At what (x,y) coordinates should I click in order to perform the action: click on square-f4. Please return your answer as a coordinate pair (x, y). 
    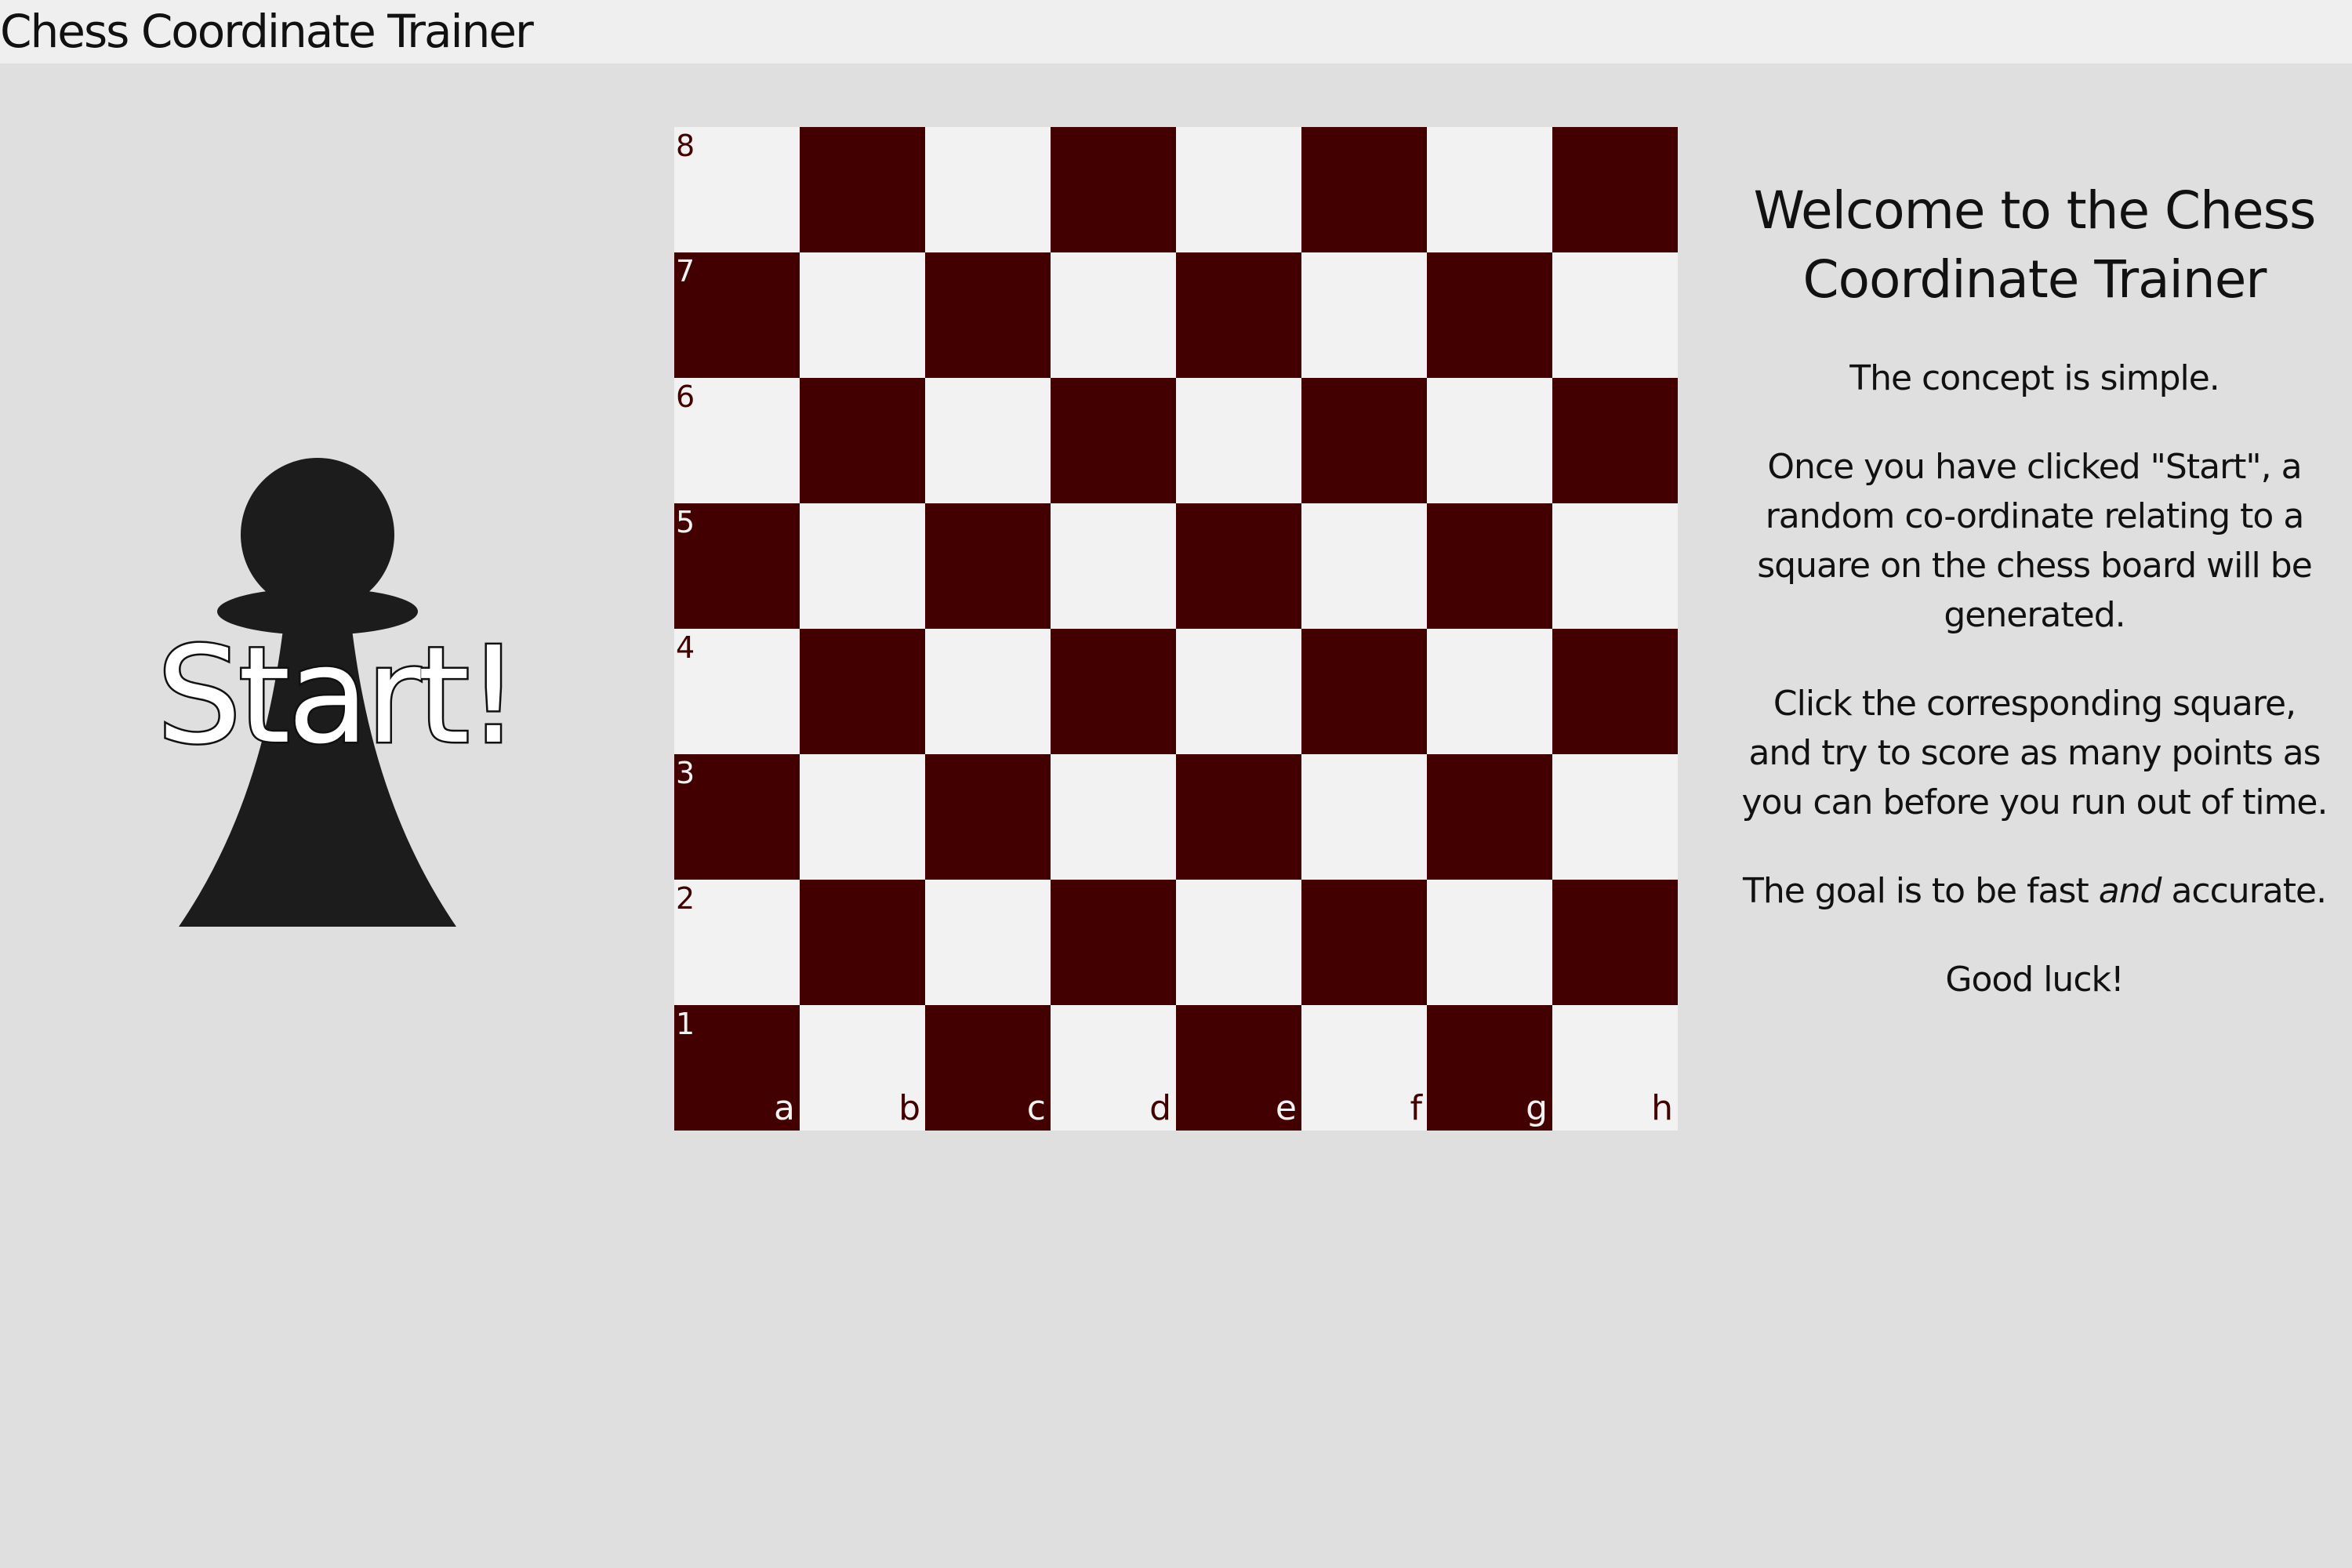
    Looking at the image, I should click on (1364, 691).